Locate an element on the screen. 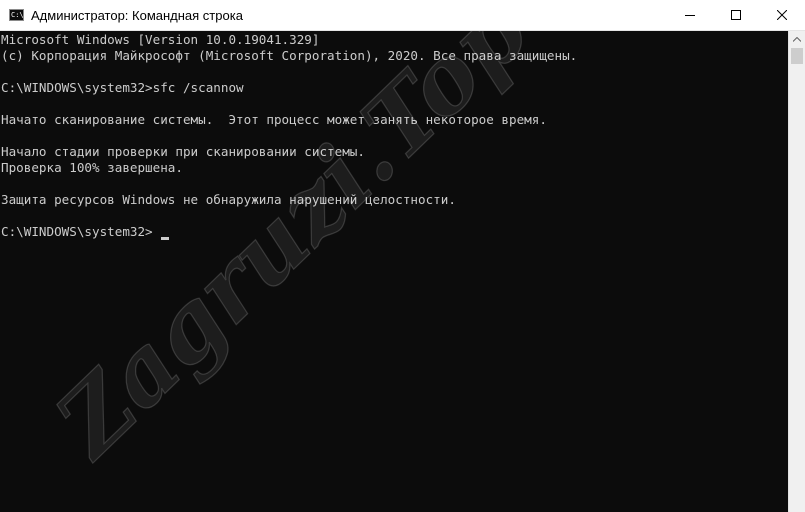 The image size is (805, 512). close-icon is located at coordinates (782, 15).